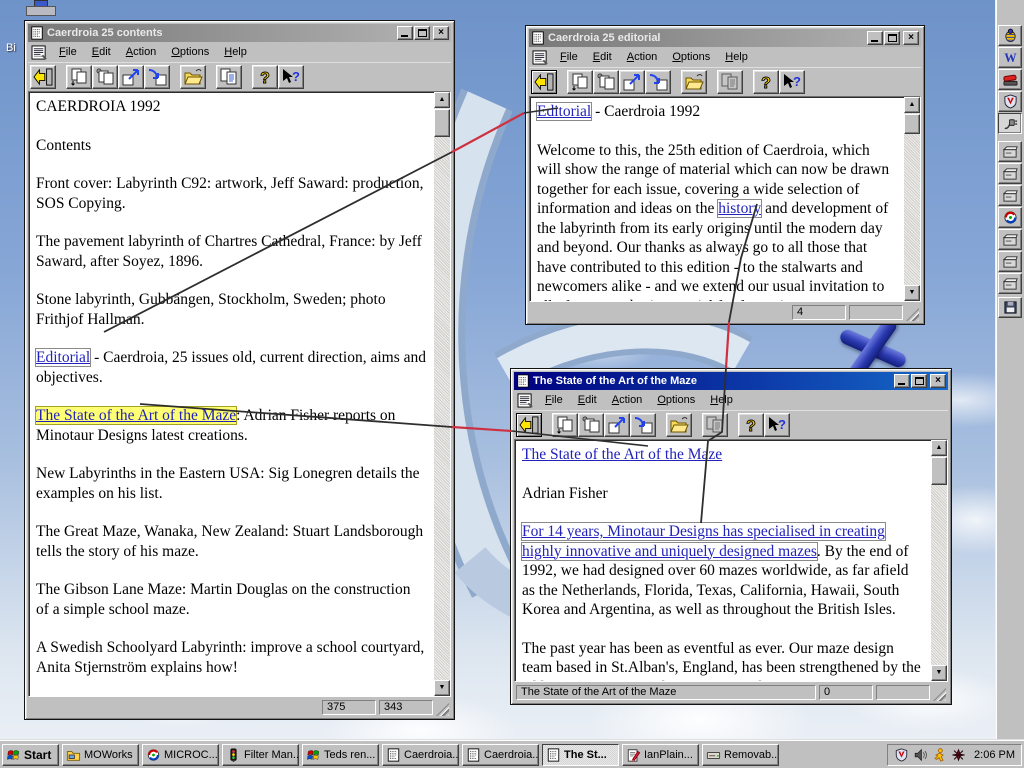 Image resolution: width=1024 pixels, height=768 pixels. What do you see at coordinates (100, 754) in the screenshot?
I see `task-moworks: MOWorks` at bounding box center [100, 754].